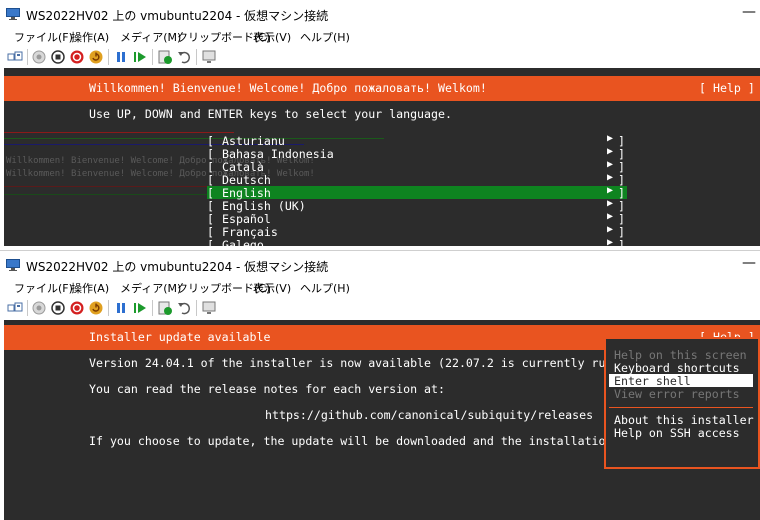 The width and height of the screenshot is (760, 520). Describe the element at coordinates (417, 205) in the screenshot. I see `language-option: [English (UK) ▶]` at that location.